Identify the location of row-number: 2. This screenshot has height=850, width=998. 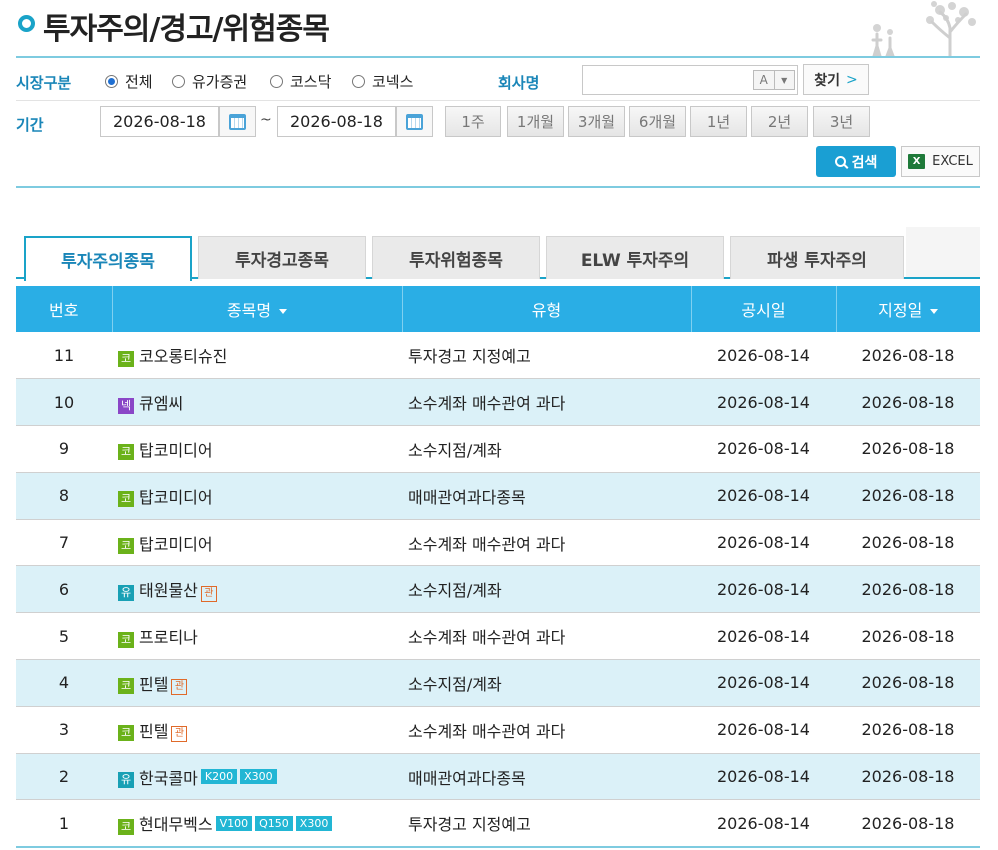
(64, 776).